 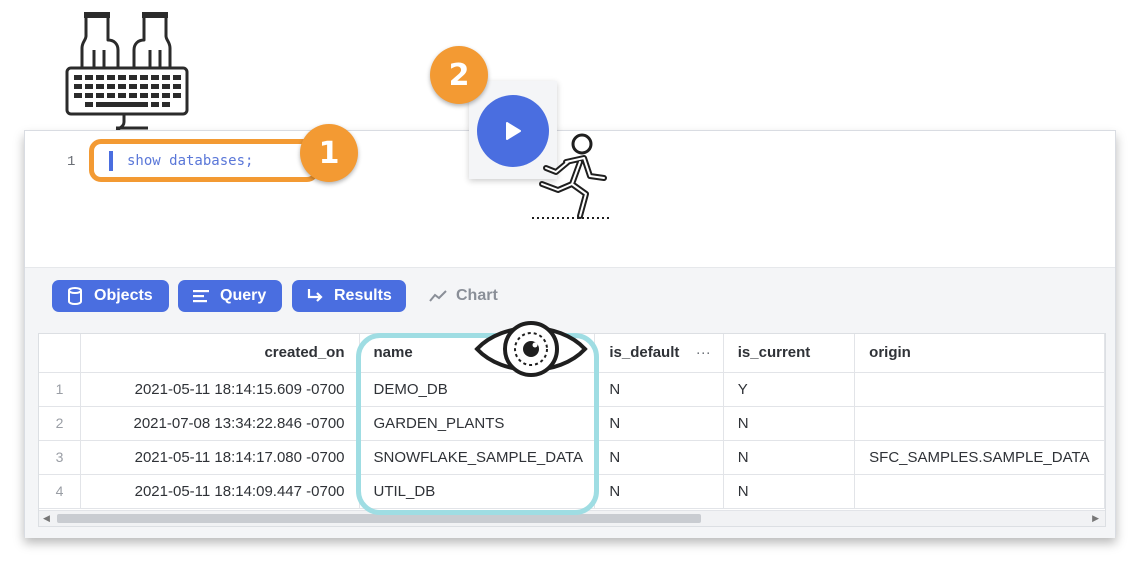 I want to click on row-index: 1, so click(x=60, y=389).